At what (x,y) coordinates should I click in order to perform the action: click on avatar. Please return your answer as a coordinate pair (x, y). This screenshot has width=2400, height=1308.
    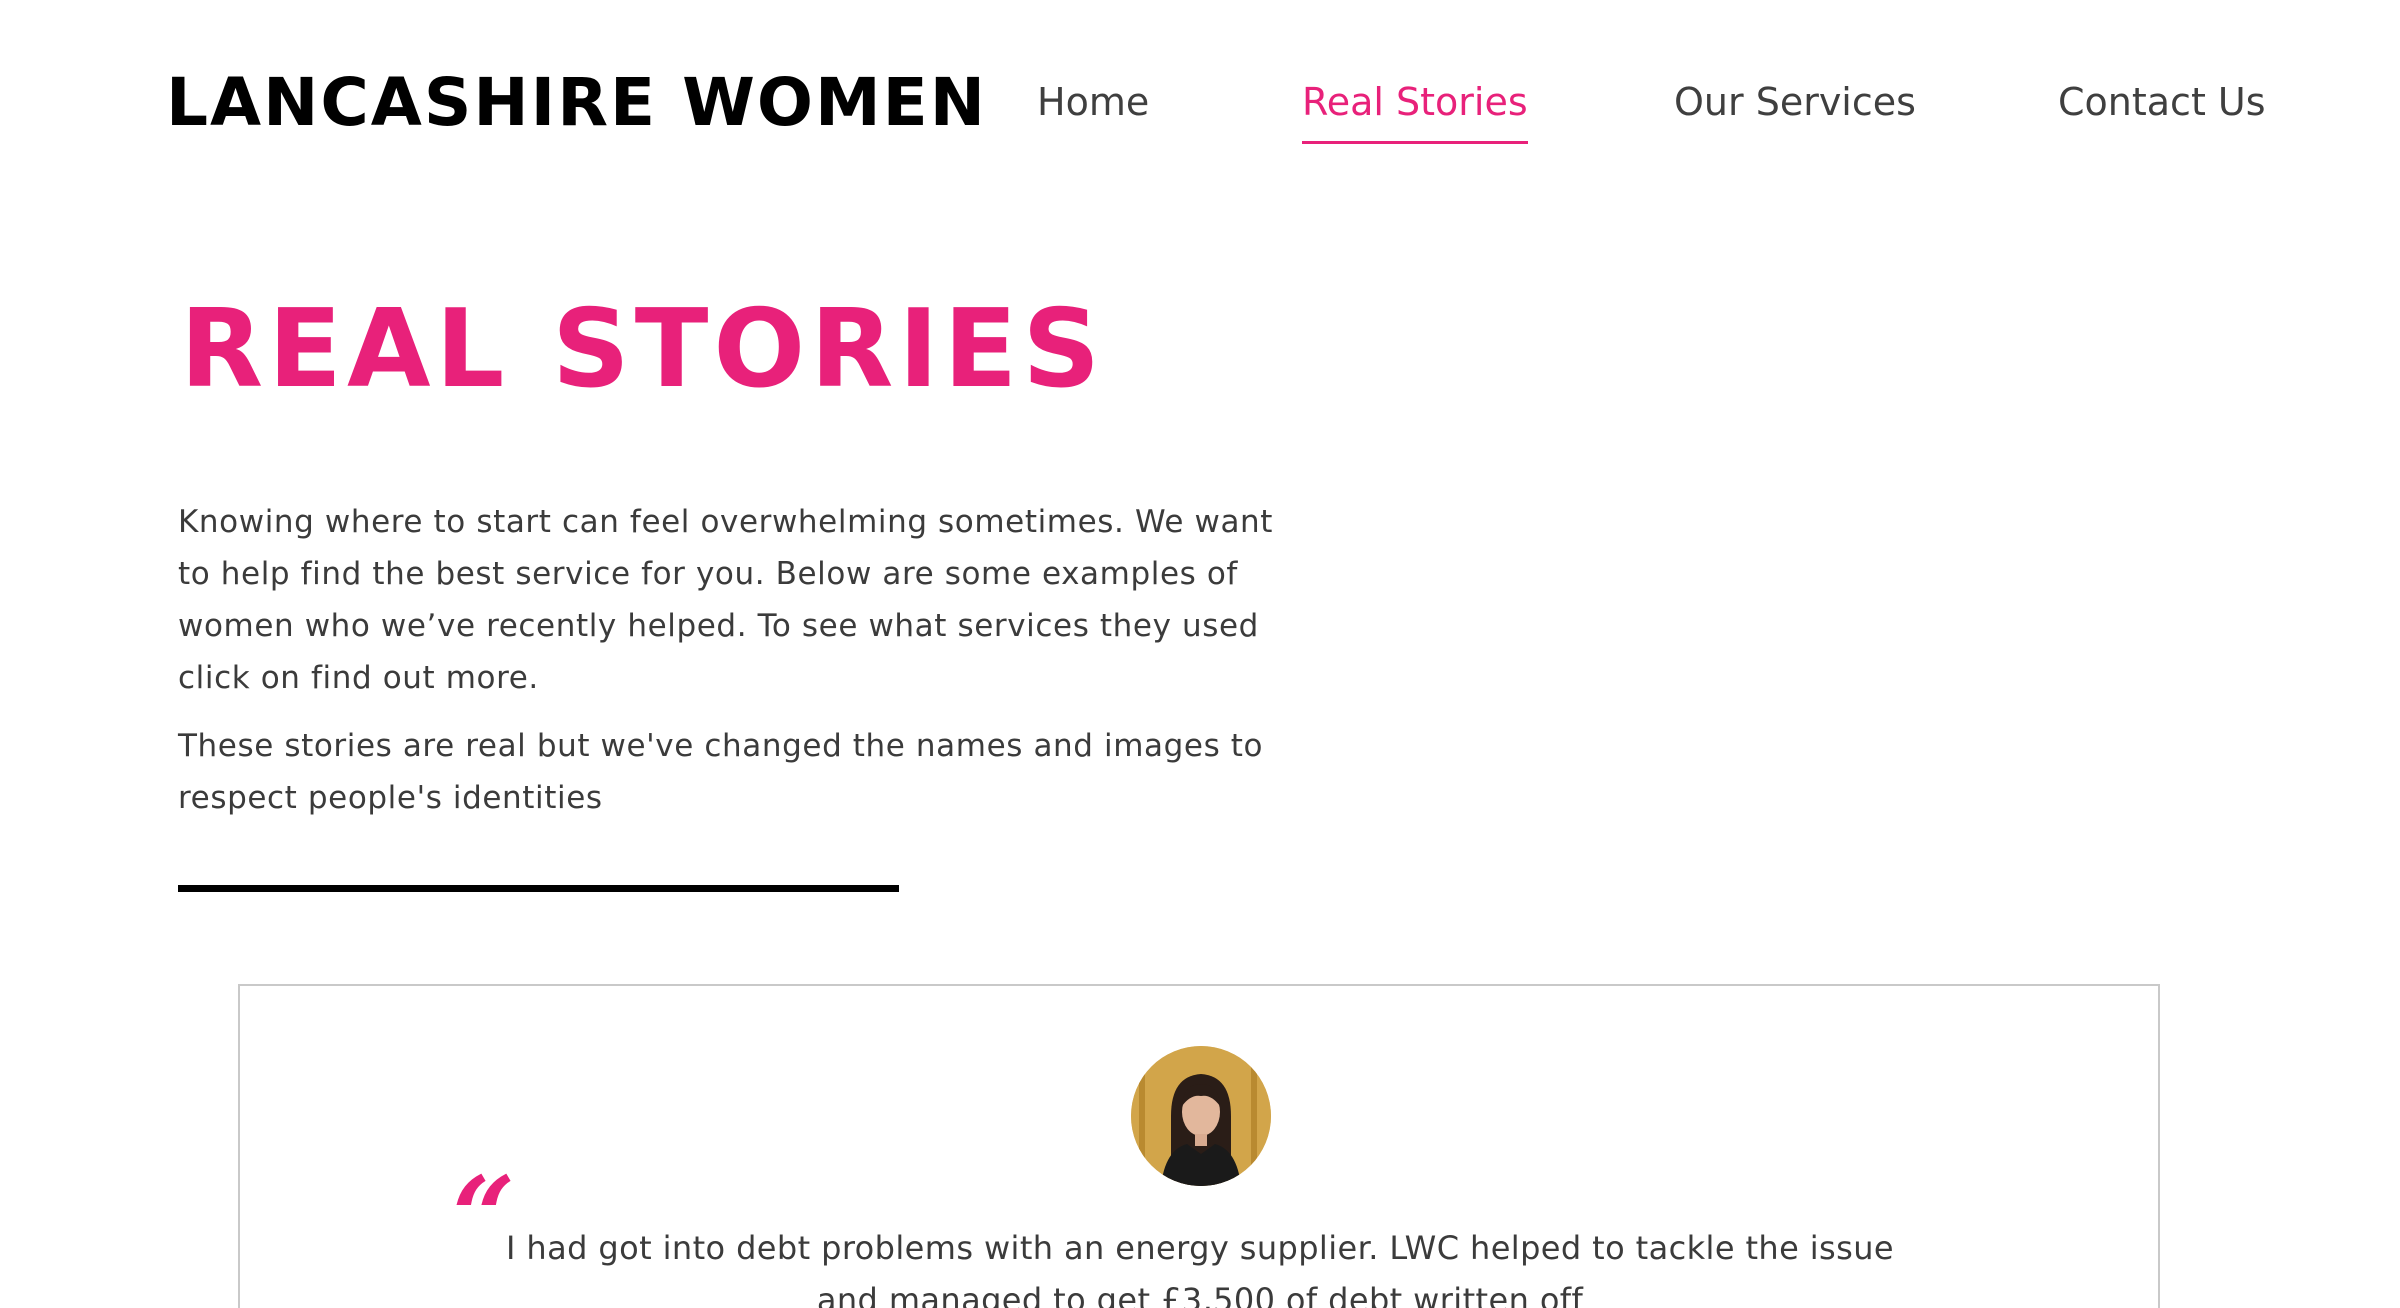
    Looking at the image, I should click on (1201, 1116).